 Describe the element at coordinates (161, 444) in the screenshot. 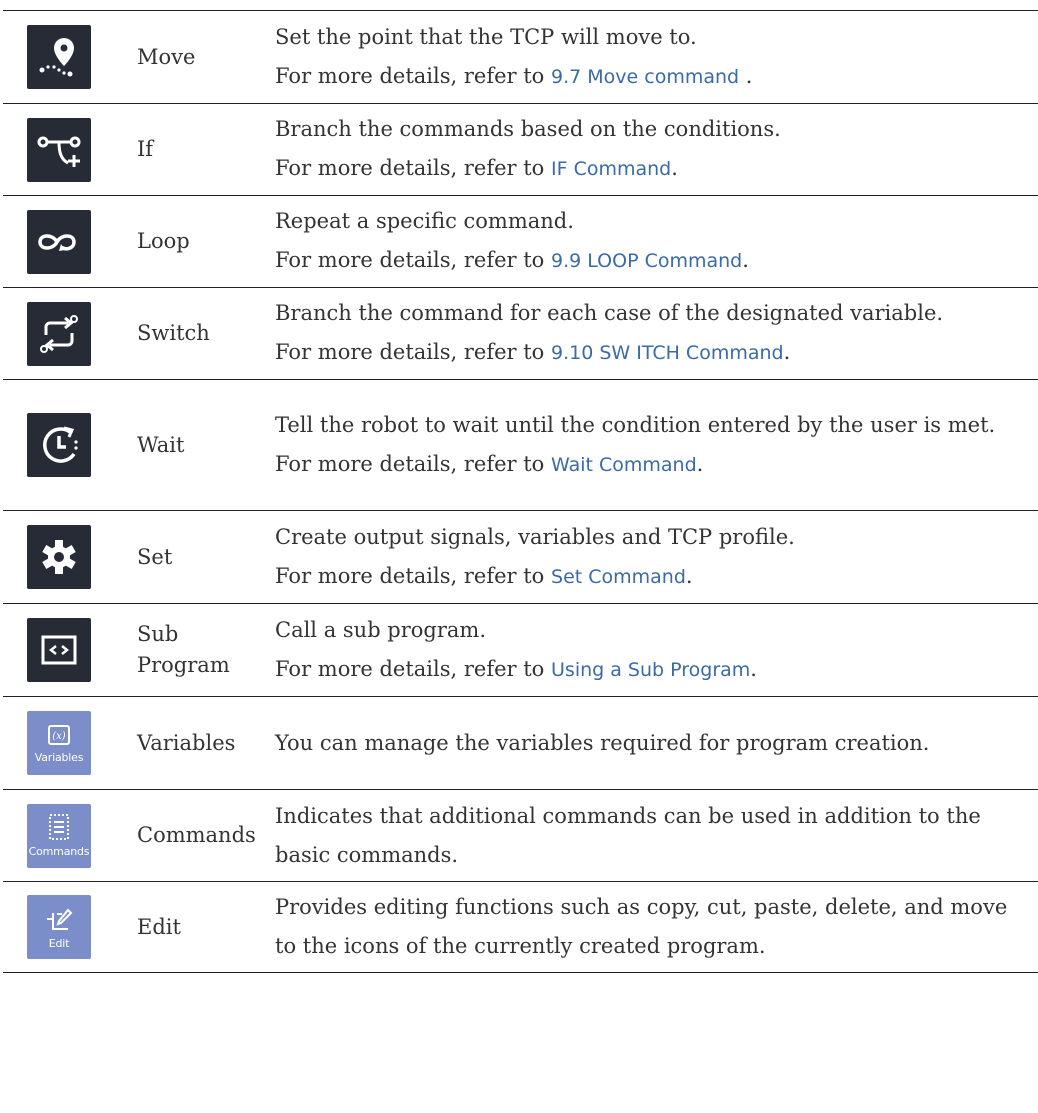

I see `command-name: Wait` at that location.